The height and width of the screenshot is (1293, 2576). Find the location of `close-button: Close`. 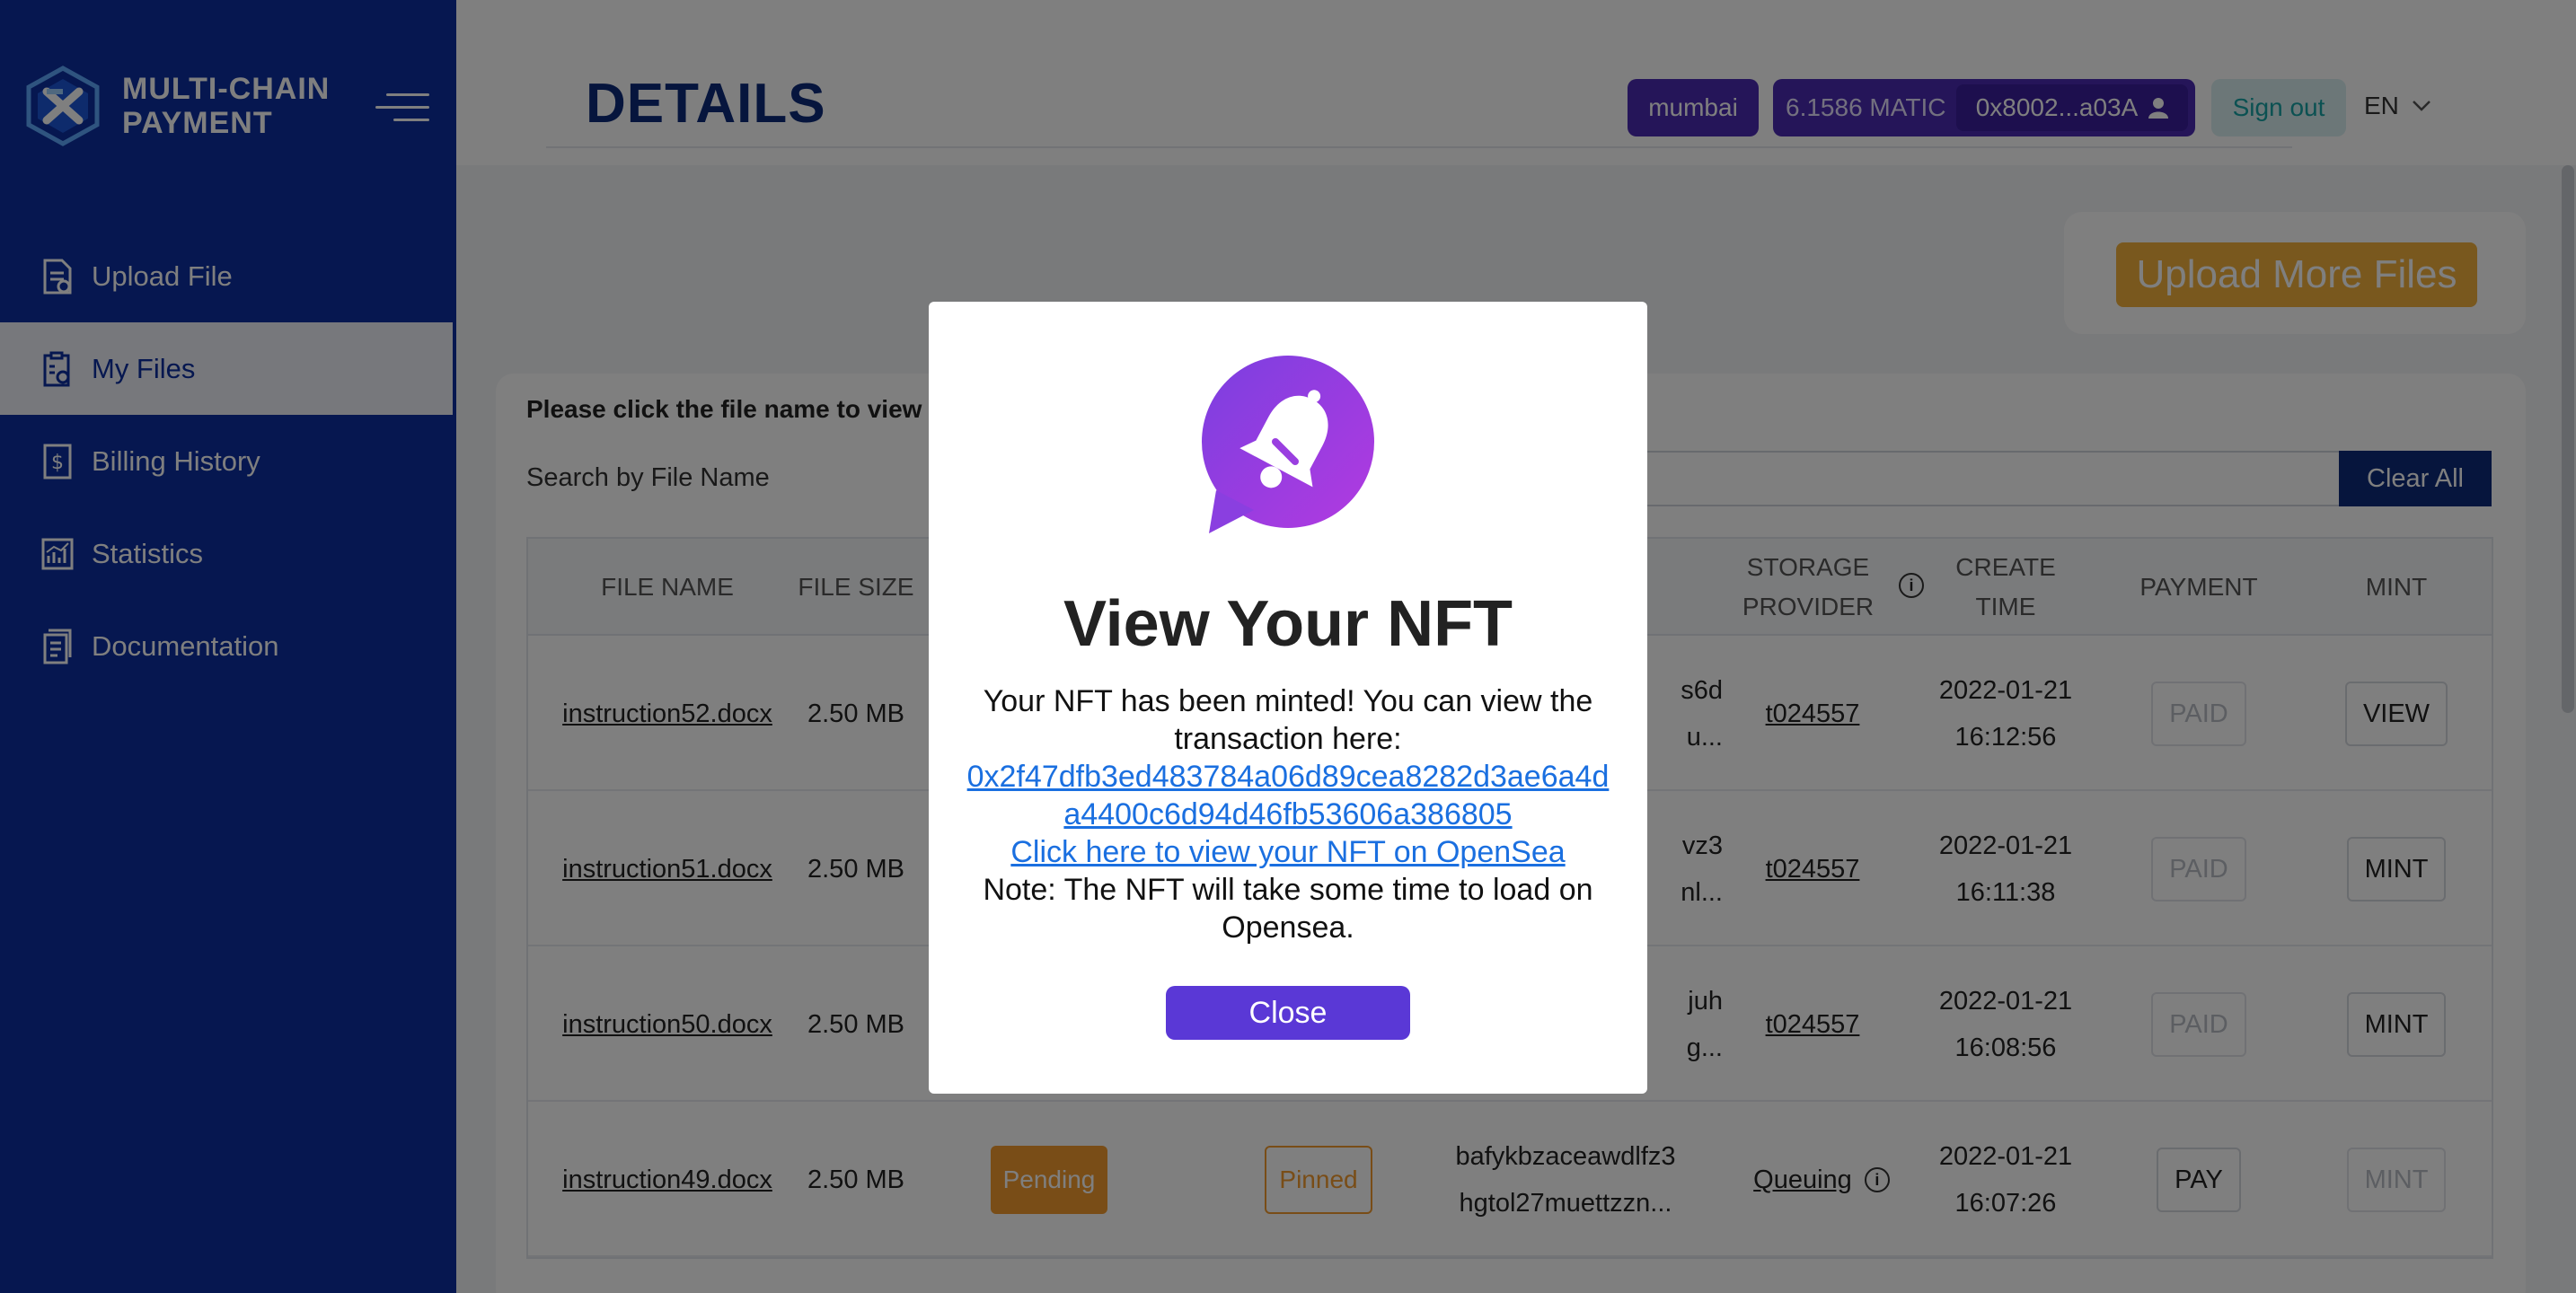

close-button: Close is located at coordinates (1288, 1013).